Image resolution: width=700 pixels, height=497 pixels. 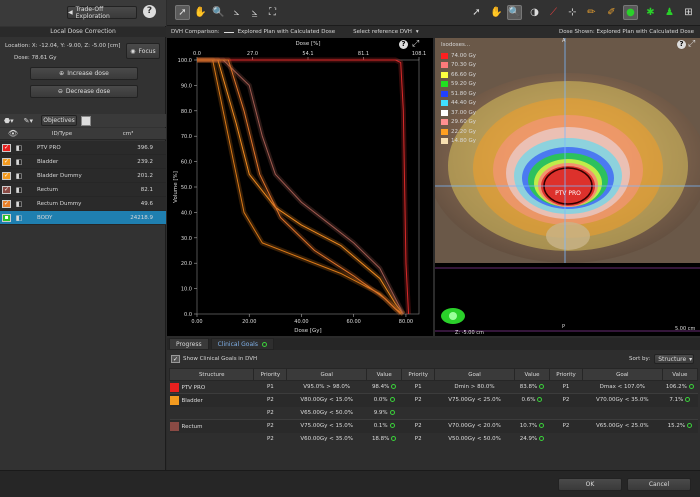 I want to click on objectives-tab: Objectives, so click(x=59, y=120).